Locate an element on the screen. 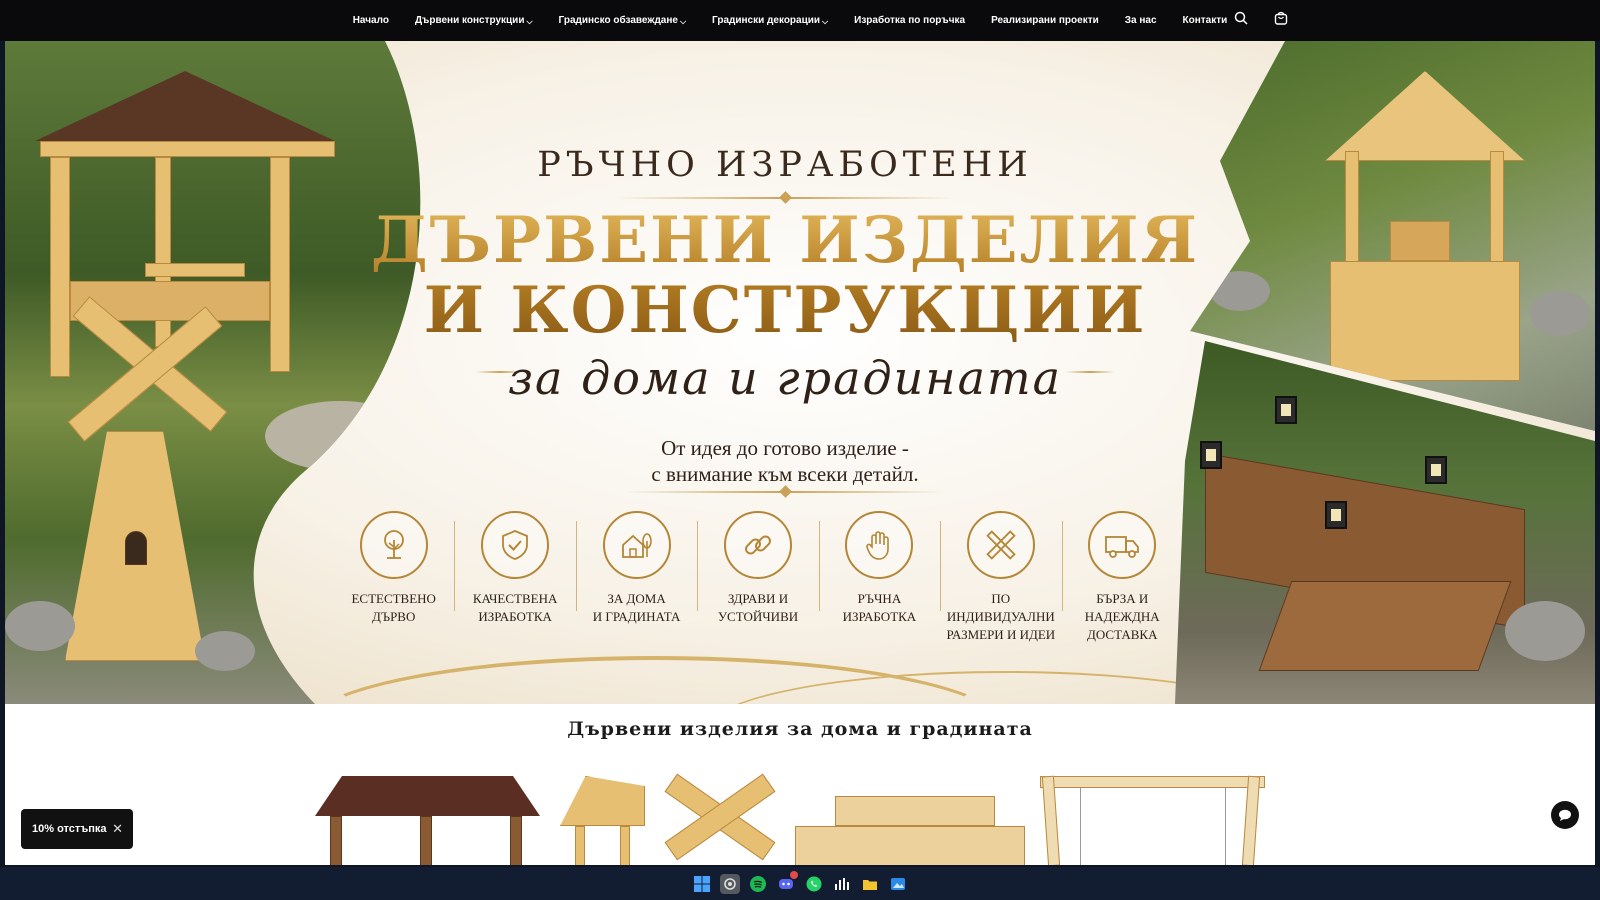  product-well is located at coordinates (600, 820).